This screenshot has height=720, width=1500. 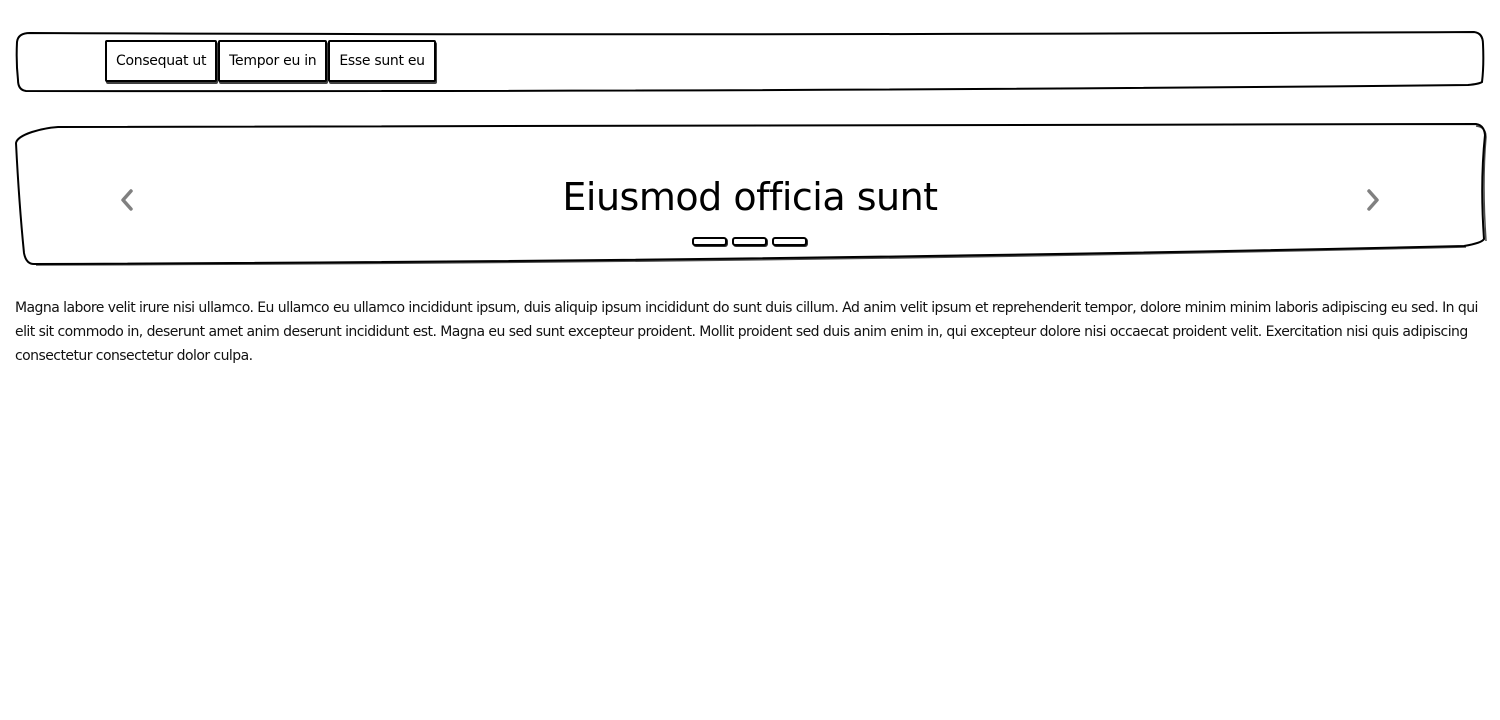 I want to click on carousel-next-button, so click(x=1373, y=200).